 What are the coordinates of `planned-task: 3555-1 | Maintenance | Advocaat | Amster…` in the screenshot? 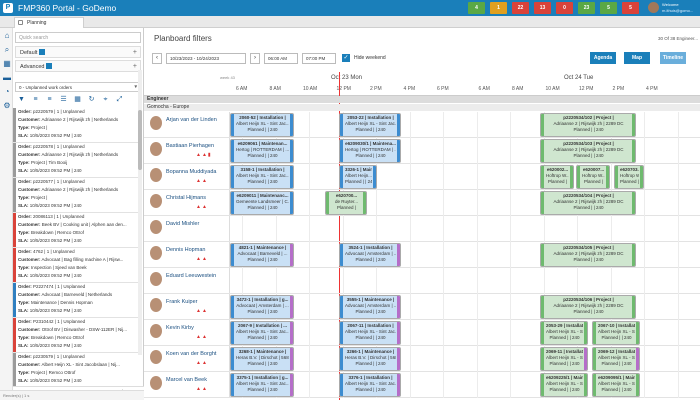 It's located at (370, 307).